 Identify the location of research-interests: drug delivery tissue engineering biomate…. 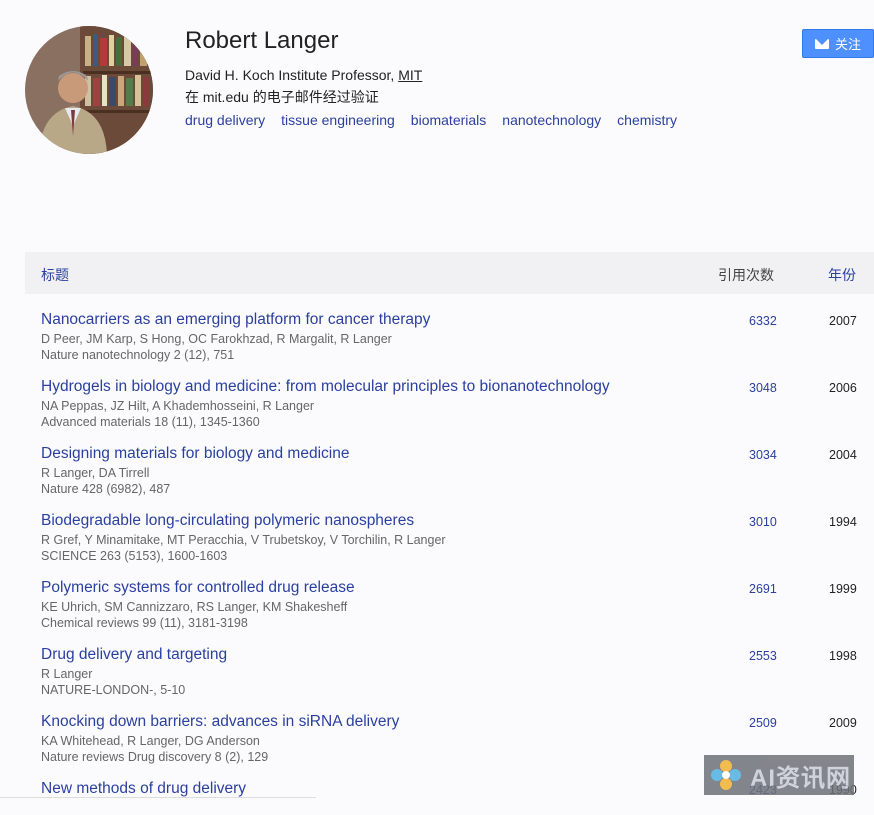
(431, 120).